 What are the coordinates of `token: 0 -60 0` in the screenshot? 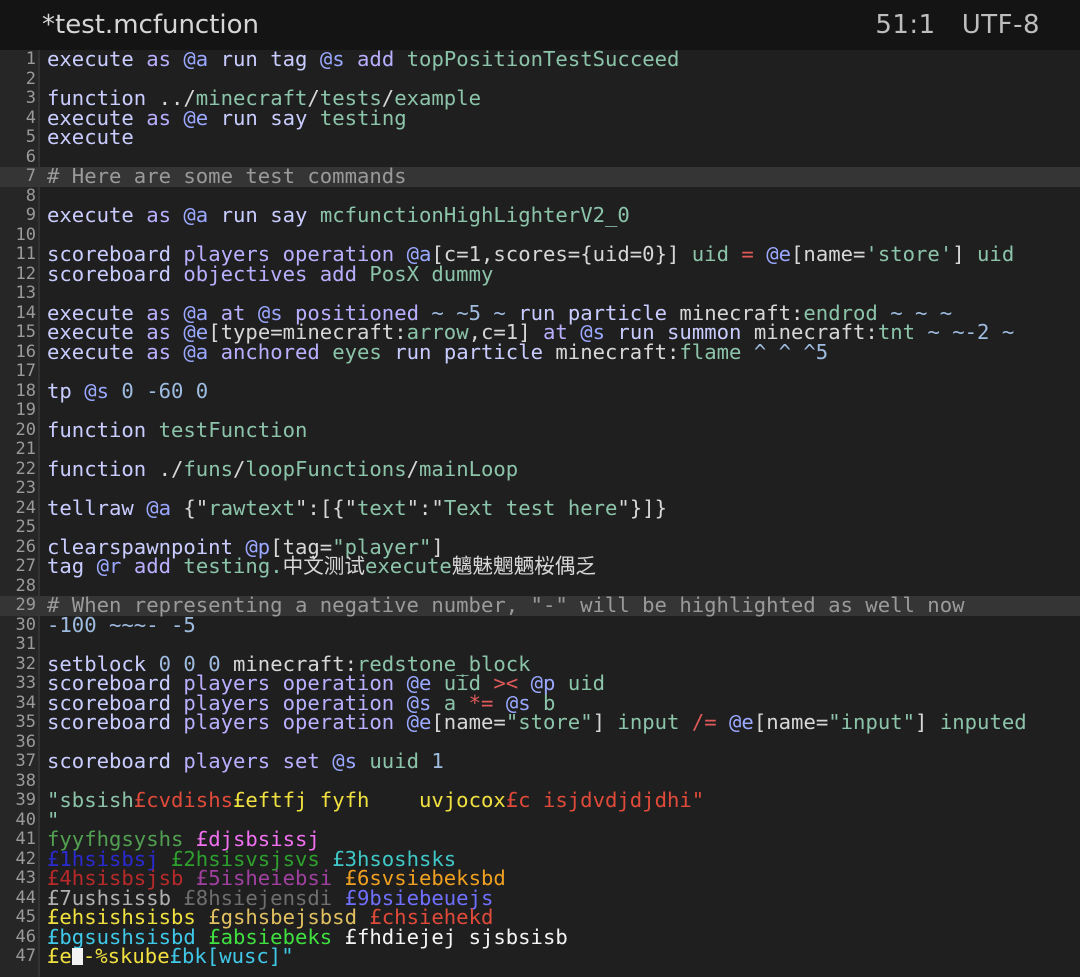 It's located at (165, 390).